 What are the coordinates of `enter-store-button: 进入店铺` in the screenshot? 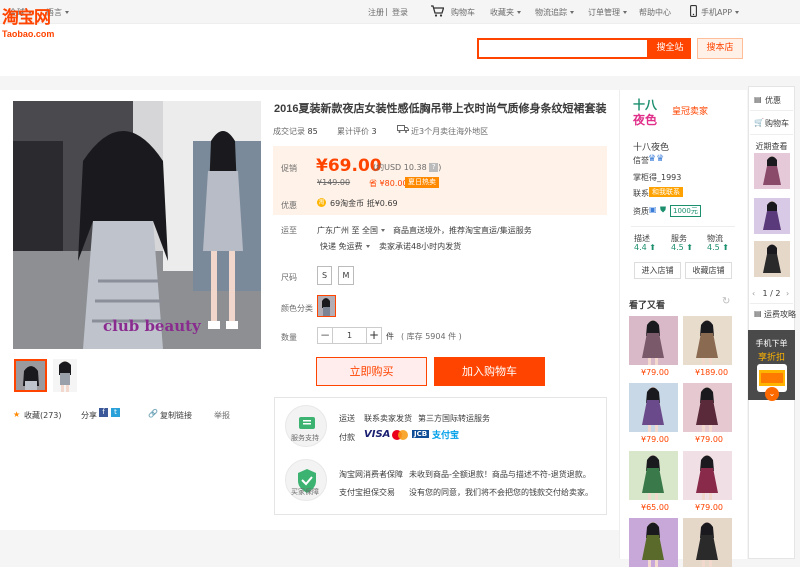 It's located at (657, 270).